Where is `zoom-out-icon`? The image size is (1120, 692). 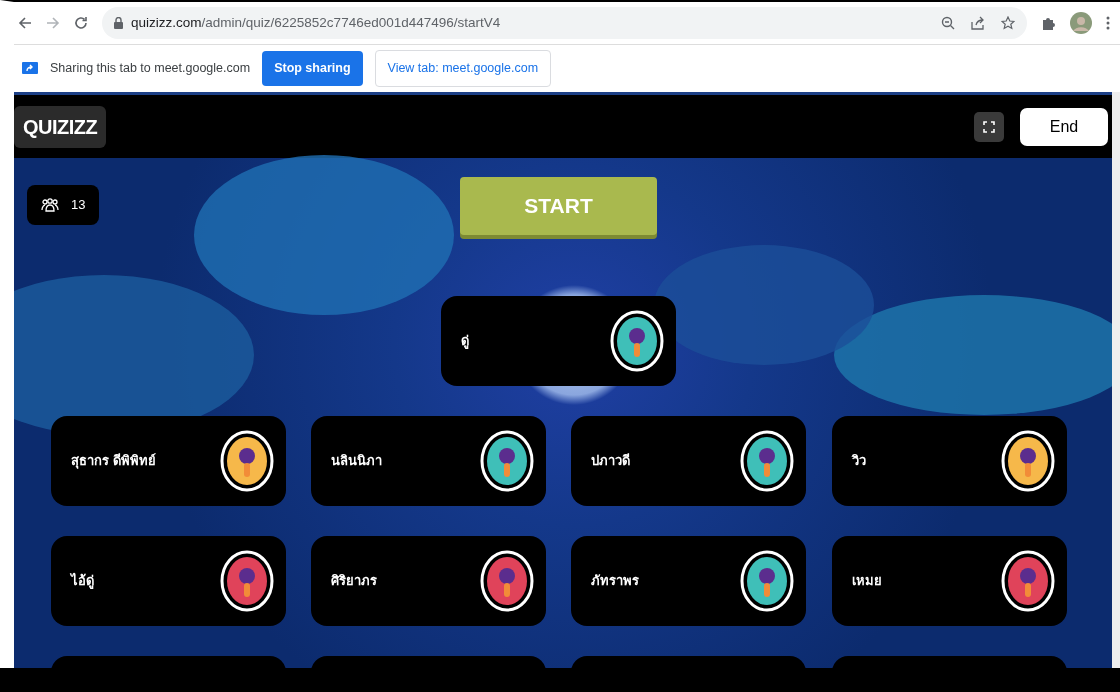 zoom-out-icon is located at coordinates (948, 23).